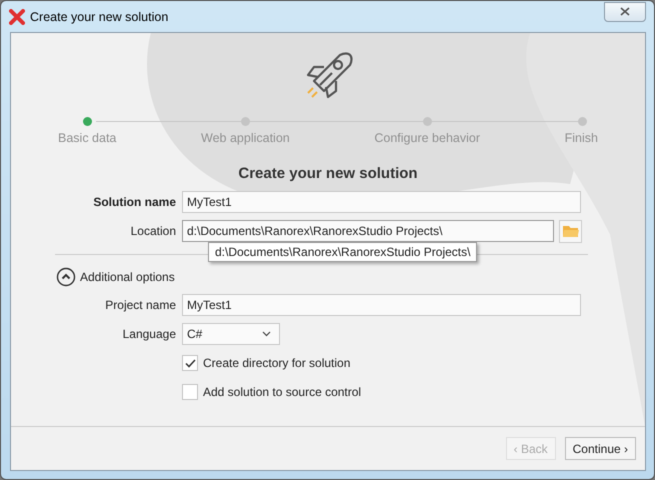  I want to click on field-label: Project name, so click(140, 305).